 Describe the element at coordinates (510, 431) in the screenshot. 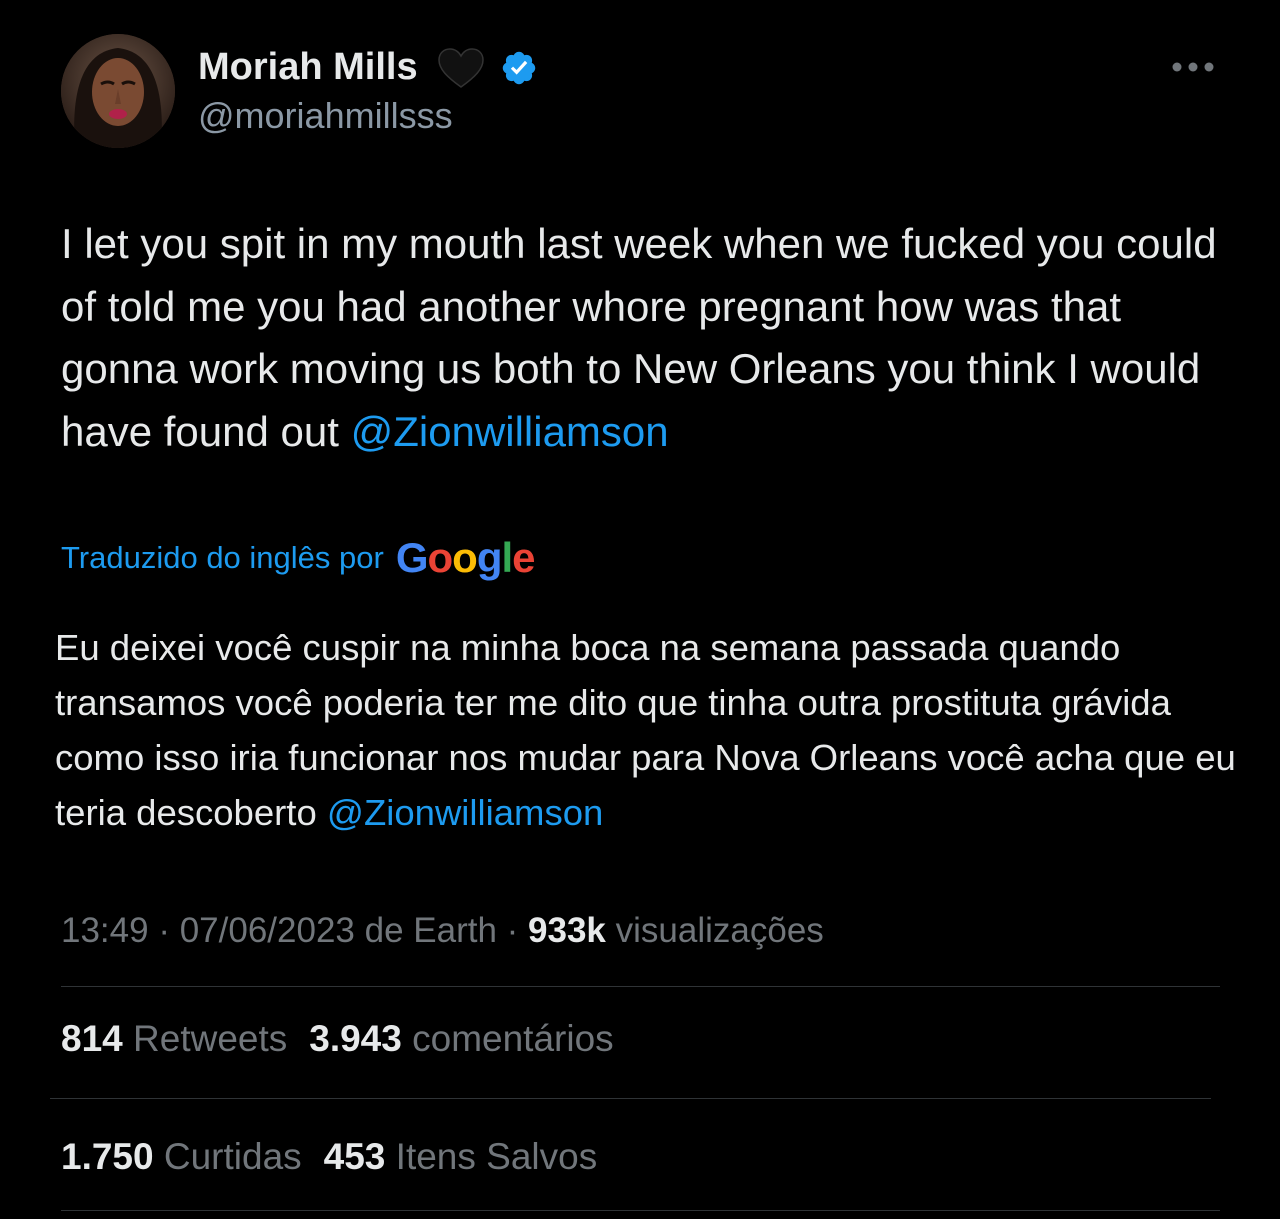

I see `mention-link: @Zionwilliamson` at that location.